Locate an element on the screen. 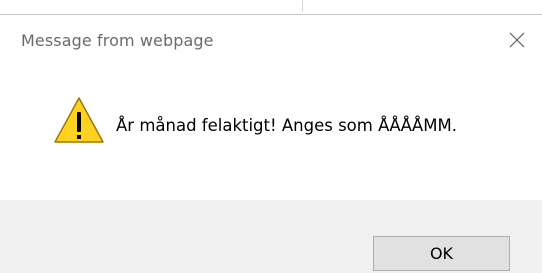 The height and width of the screenshot is (273, 542). background-divider is located at coordinates (302, 6).